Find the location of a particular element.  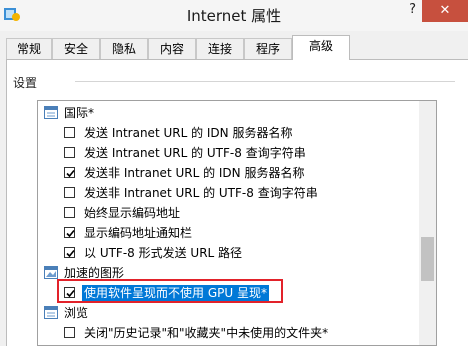

window-title: Internet 属性 is located at coordinates (234, 16).